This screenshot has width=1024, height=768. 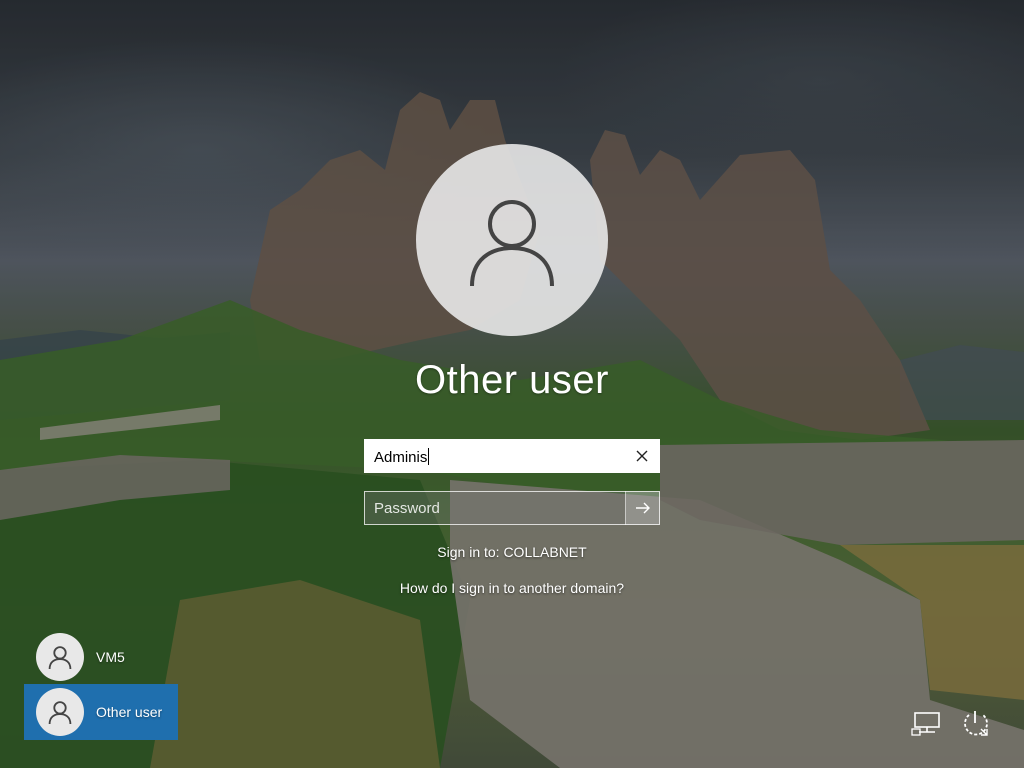 I want to click on user-tile-label: VM5, so click(x=110, y=657).